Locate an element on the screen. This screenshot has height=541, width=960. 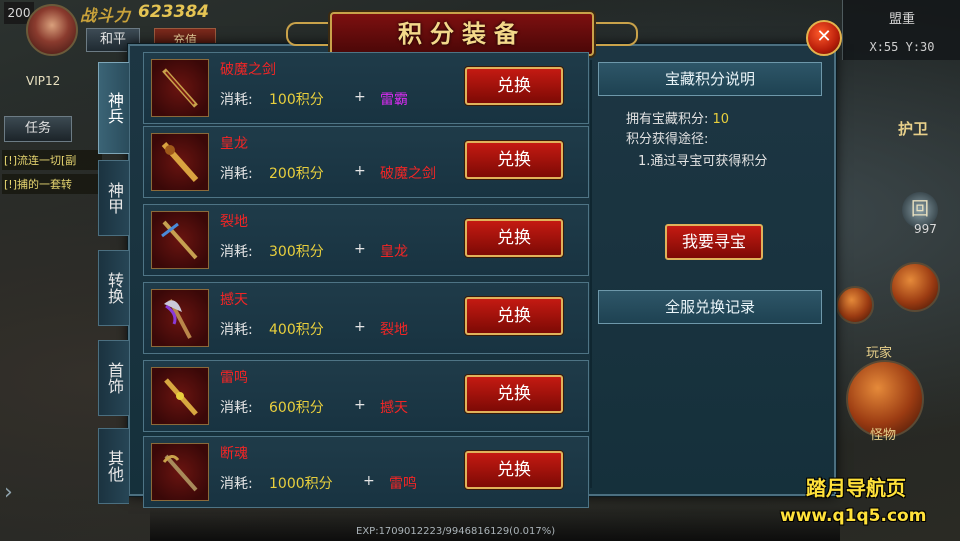
item-row: 裂地 消耗: 300积分 + 皇龙 兑换 is located at coordinates (366, 240).